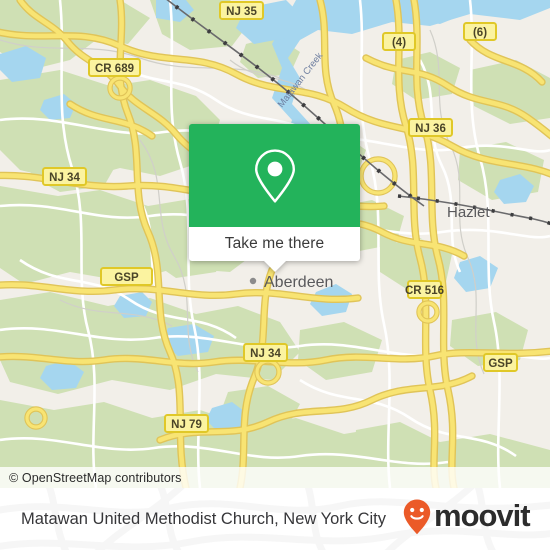 This screenshot has width=550, height=550. I want to click on svg-text: NJ 36, so click(430, 129).